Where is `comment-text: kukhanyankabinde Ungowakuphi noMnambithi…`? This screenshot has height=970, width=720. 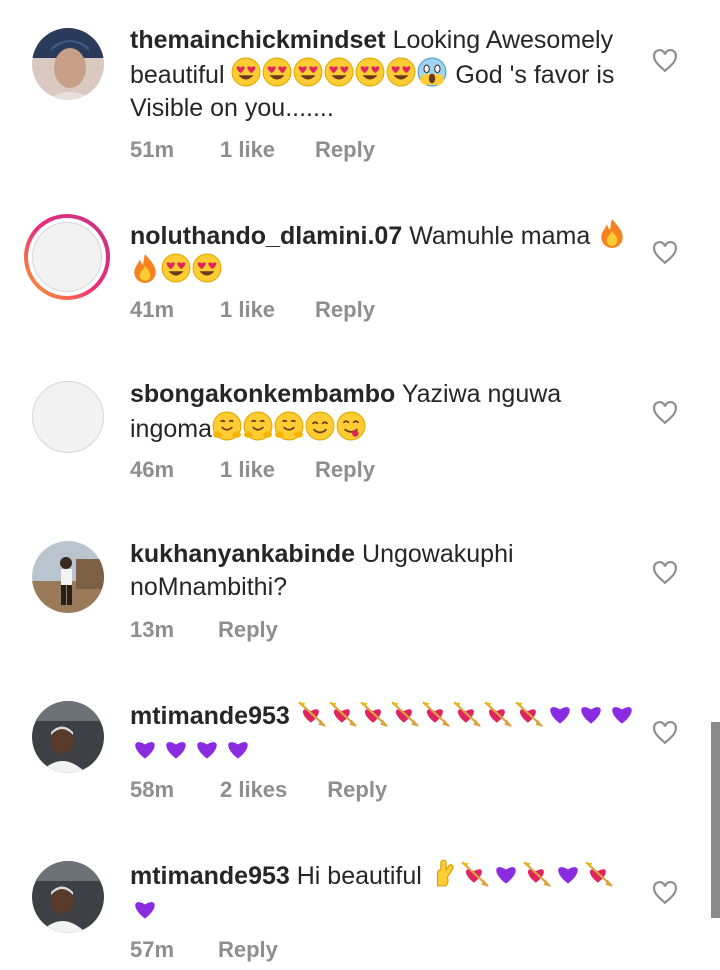 comment-text: kukhanyankabinde Ungowakuphi noMnambithi… is located at coordinates (385, 571).